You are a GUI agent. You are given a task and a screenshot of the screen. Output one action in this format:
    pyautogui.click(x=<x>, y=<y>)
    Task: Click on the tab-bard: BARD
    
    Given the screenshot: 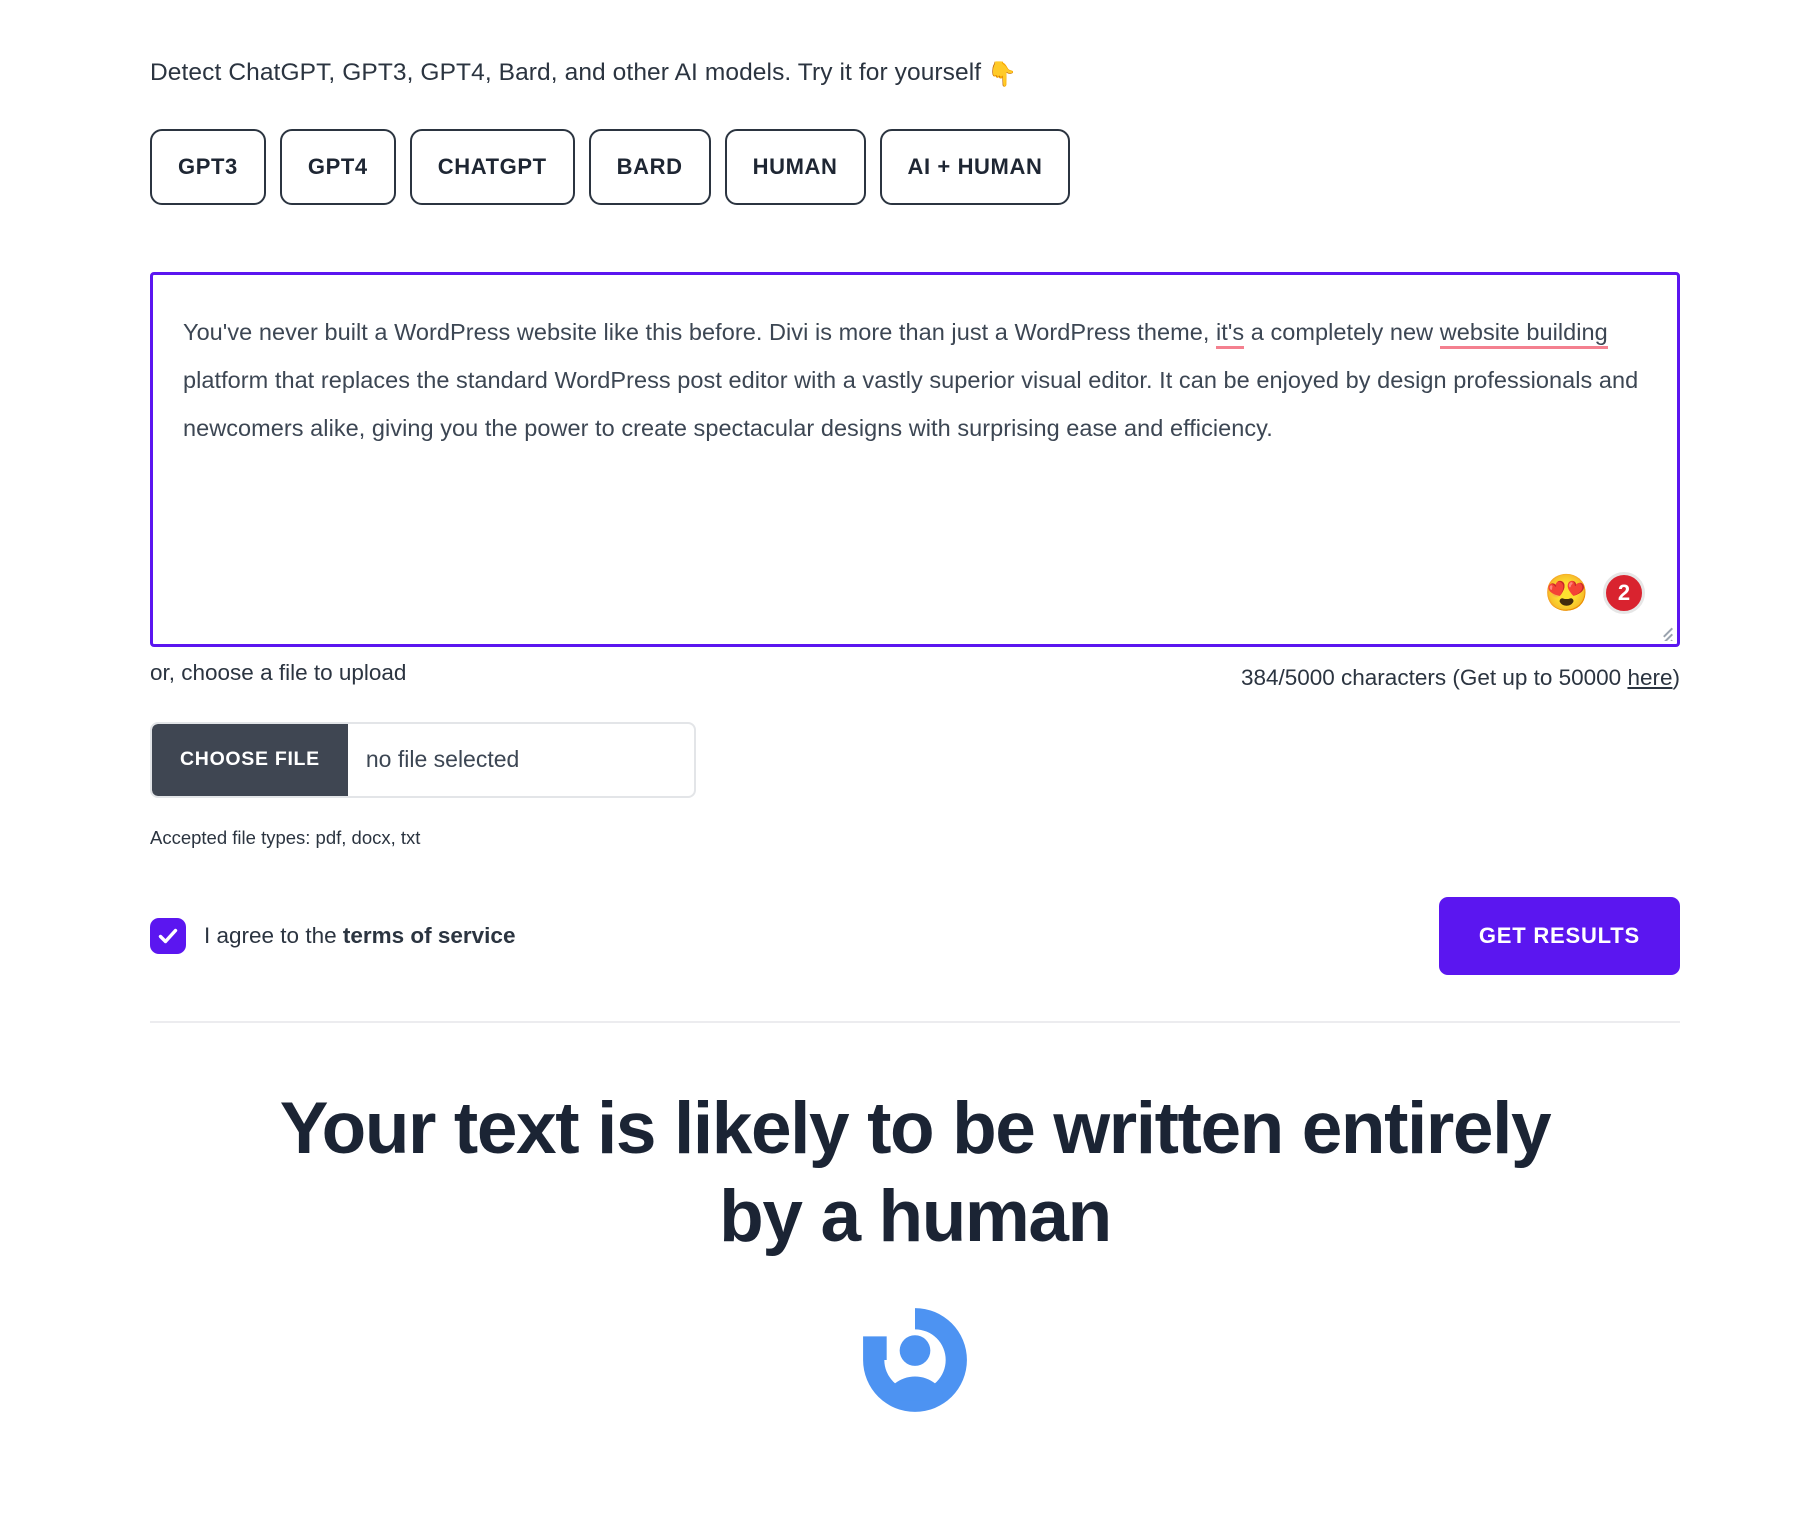 What is the action you would take?
    pyautogui.click(x=649, y=166)
    